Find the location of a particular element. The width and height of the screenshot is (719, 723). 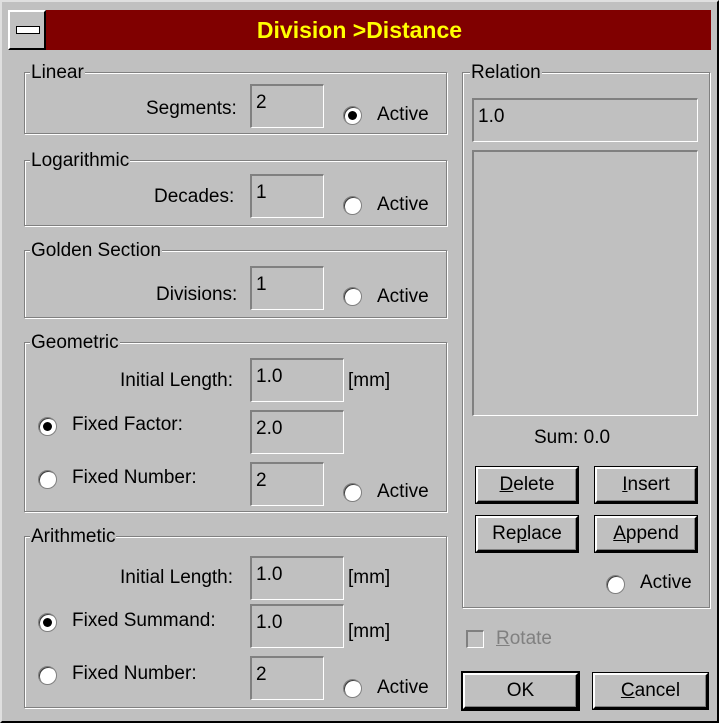

arithmetic-fixed-number-label: Fixed Number: is located at coordinates (134, 673).